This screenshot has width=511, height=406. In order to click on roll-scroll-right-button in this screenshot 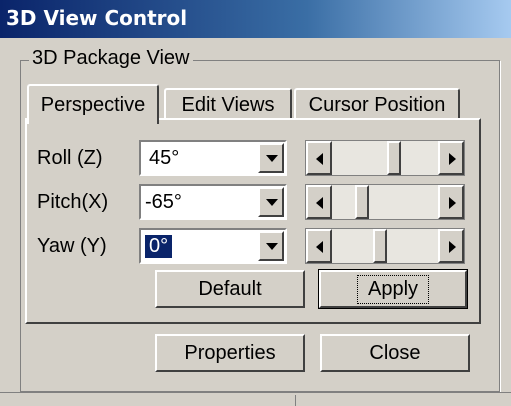, I will do `click(451, 158)`.